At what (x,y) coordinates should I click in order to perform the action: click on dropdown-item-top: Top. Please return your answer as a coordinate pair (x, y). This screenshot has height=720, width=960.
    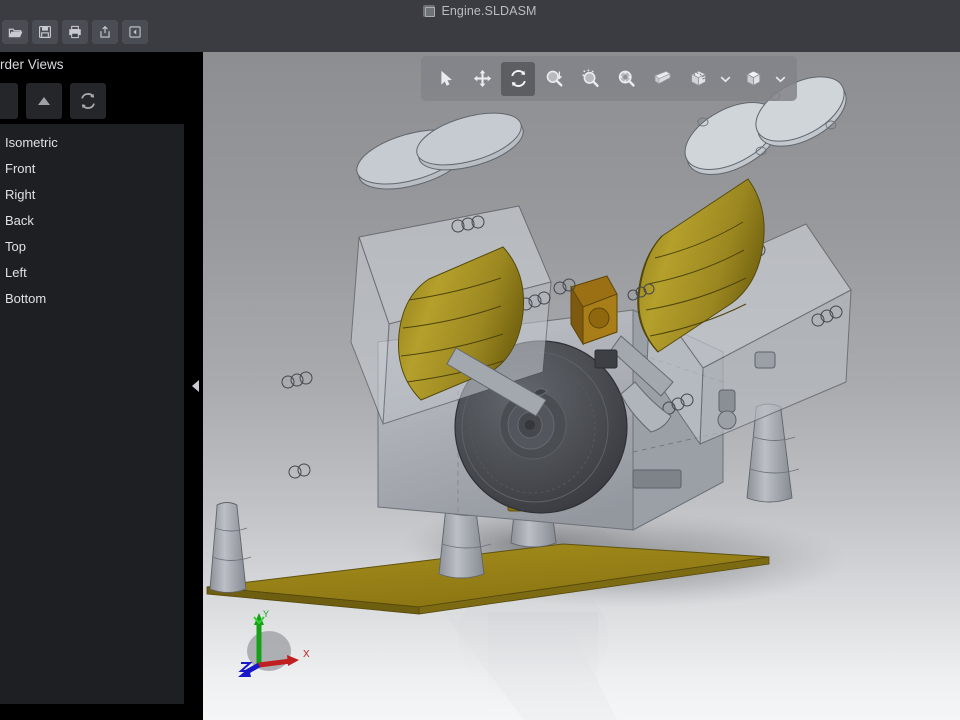
    Looking at the image, I should click on (92, 247).